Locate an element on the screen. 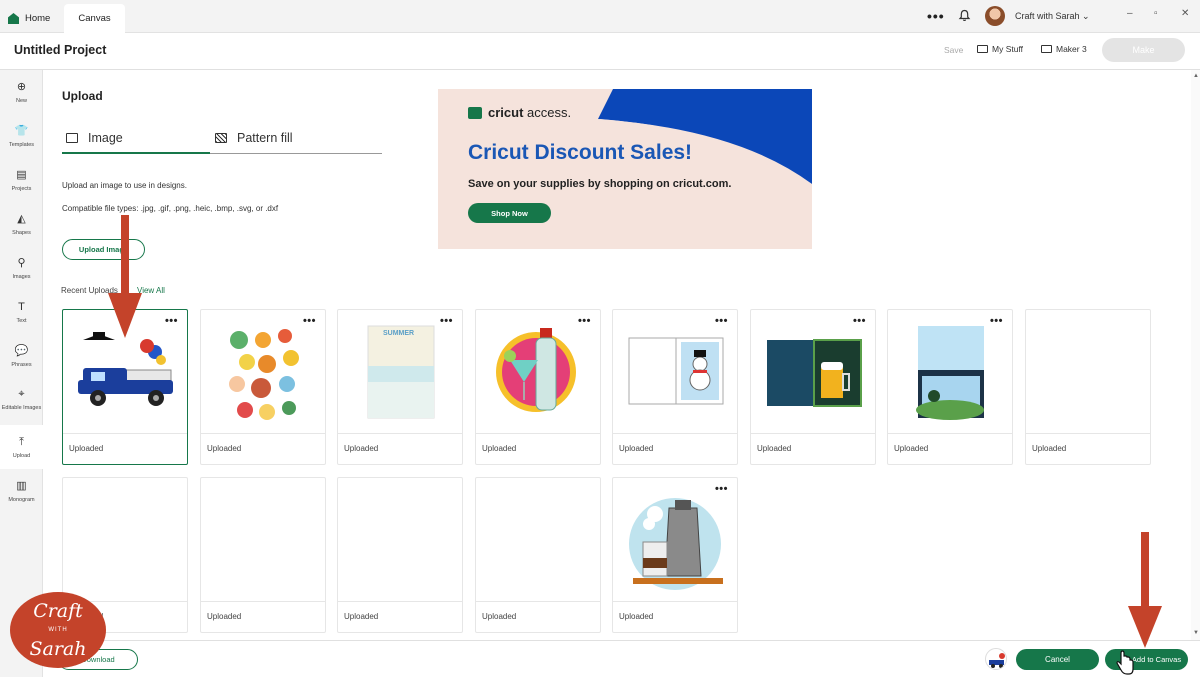 This screenshot has width=1200, height=677. tab-image: Image is located at coordinates (94, 138).